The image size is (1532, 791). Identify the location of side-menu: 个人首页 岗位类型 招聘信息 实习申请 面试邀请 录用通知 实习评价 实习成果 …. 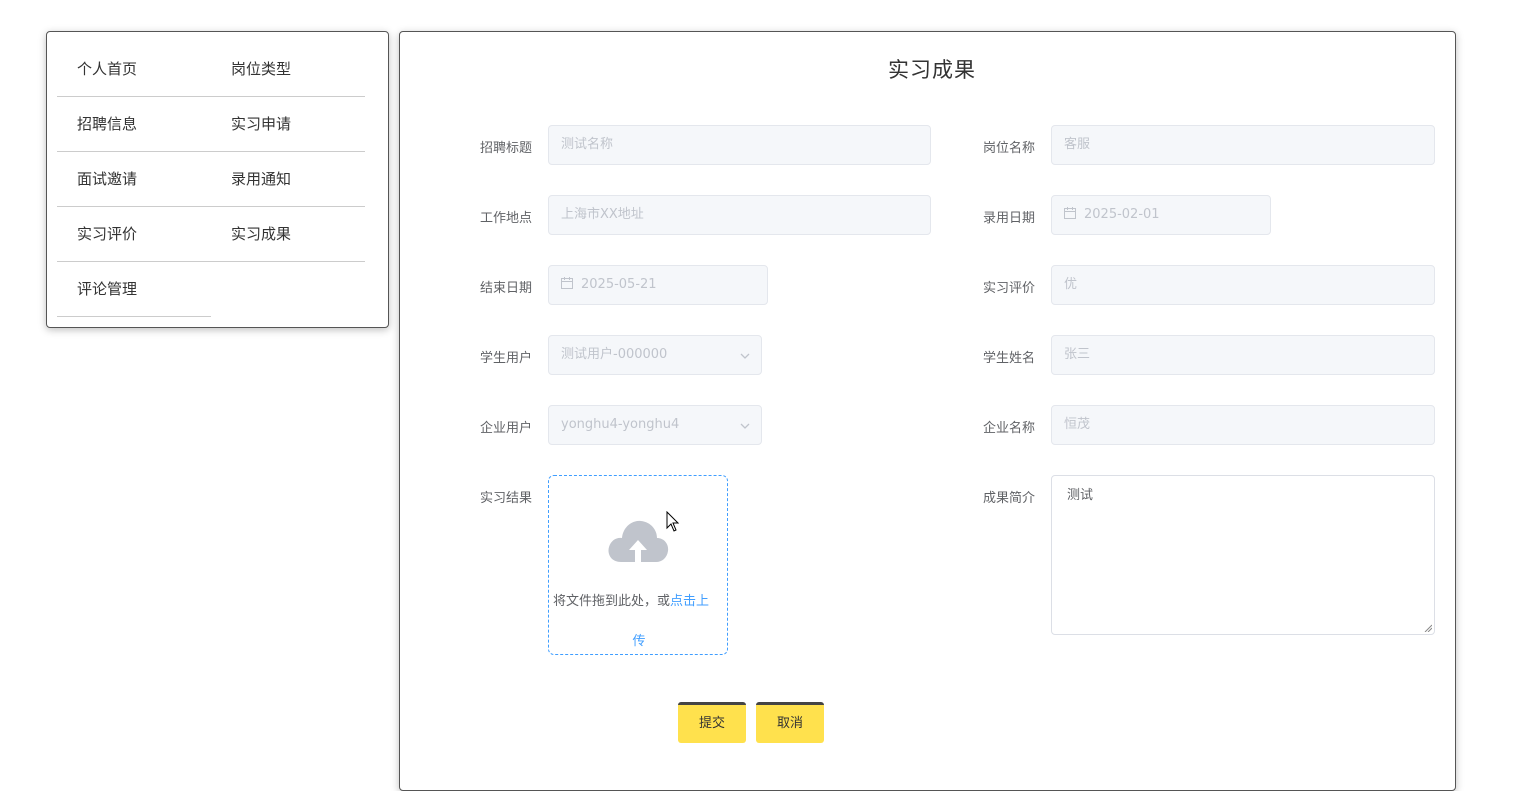
(217, 179).